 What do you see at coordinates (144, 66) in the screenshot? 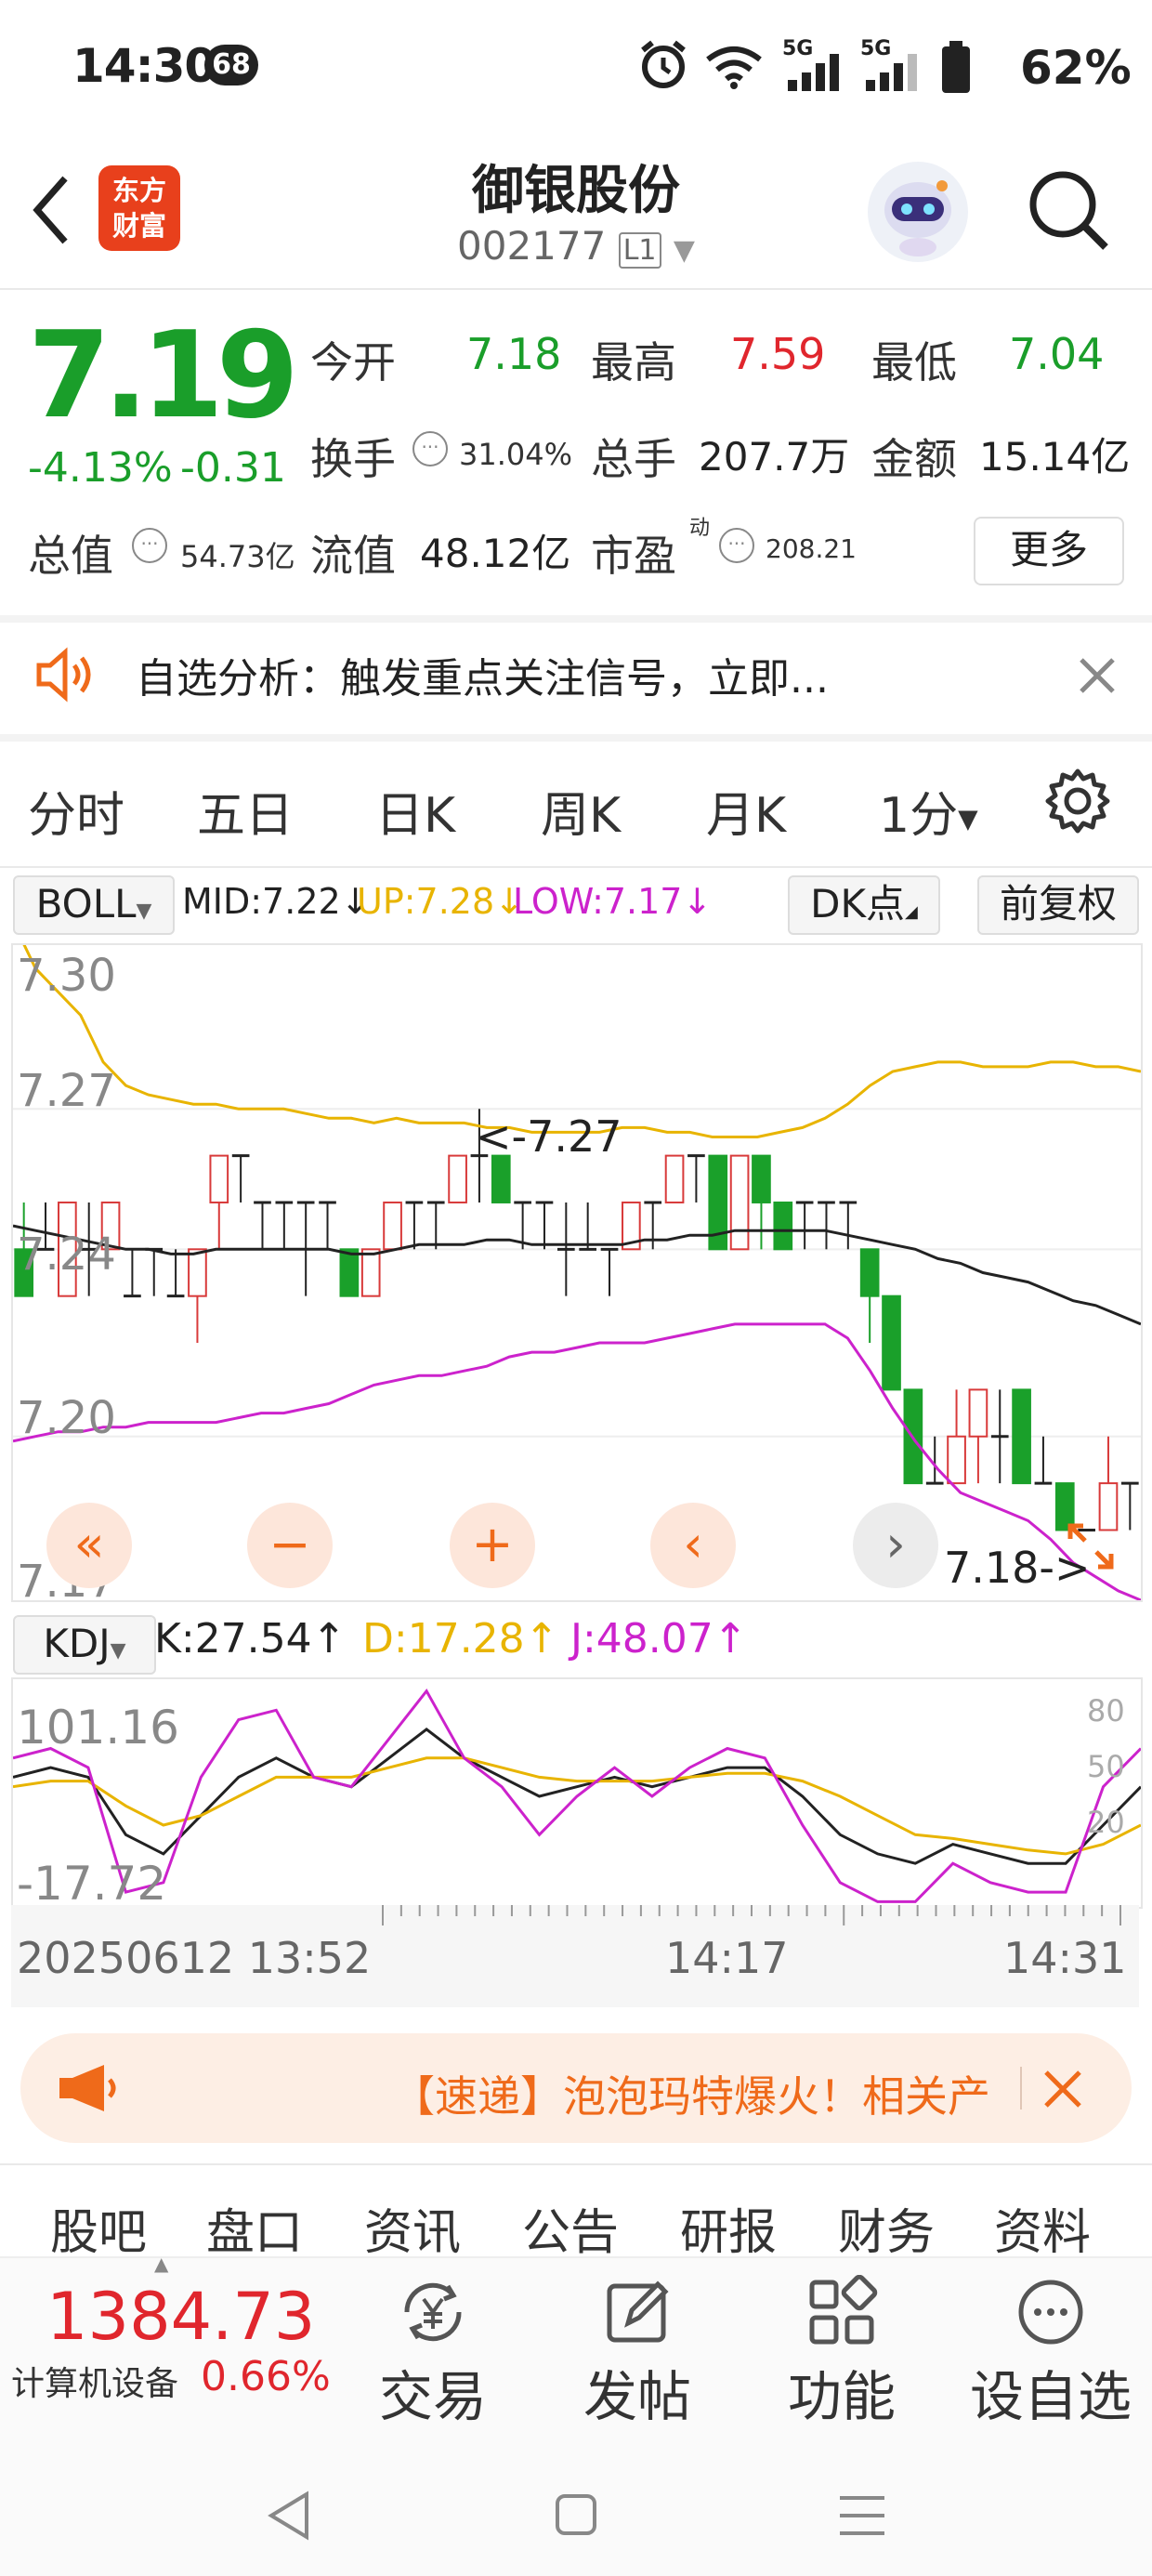
I see `status-time: 14:30` at bounding box center [144, 66].